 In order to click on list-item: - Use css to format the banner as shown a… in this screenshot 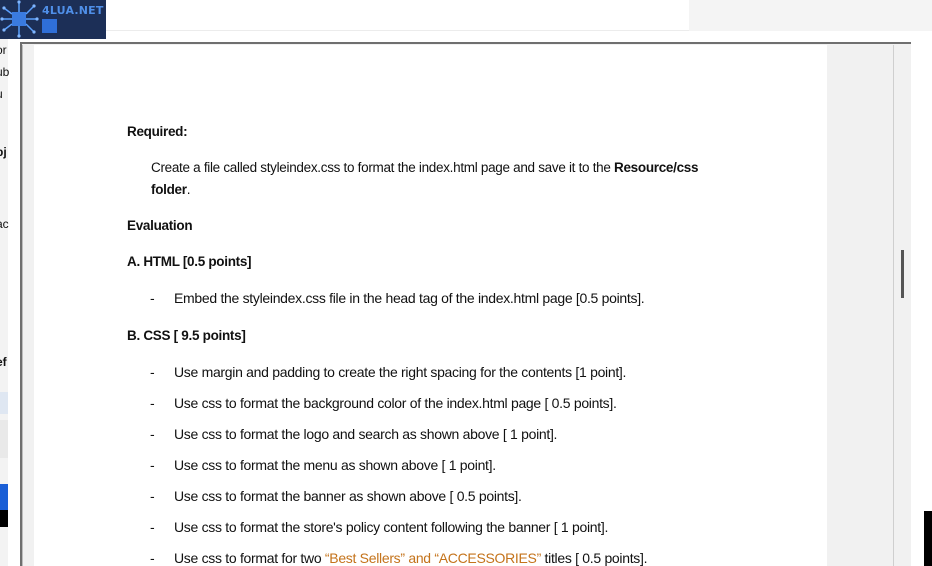, I will do `click(336, 496)`.